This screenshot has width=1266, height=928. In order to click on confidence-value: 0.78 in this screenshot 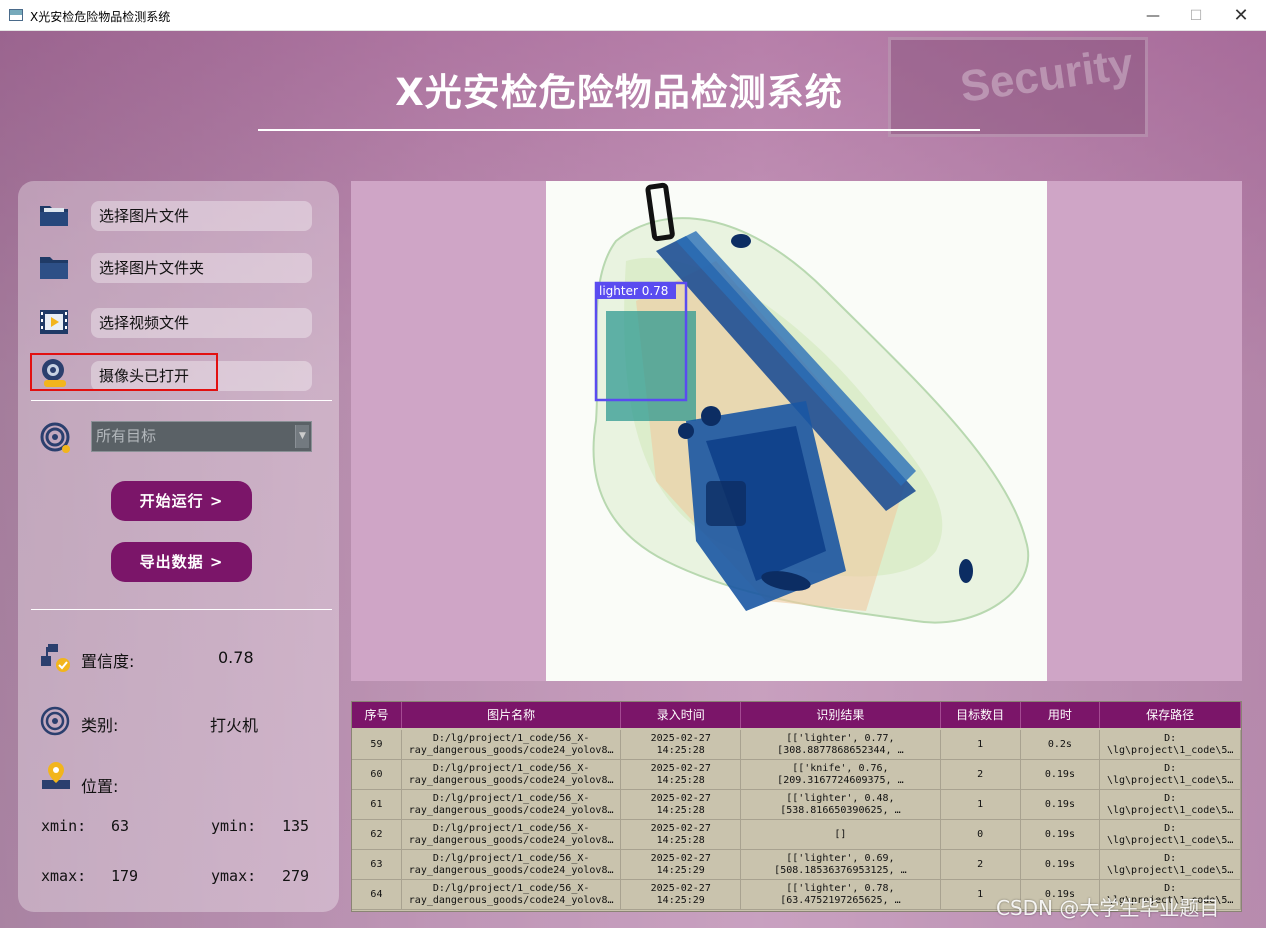, I will do `click(236, 657)`.